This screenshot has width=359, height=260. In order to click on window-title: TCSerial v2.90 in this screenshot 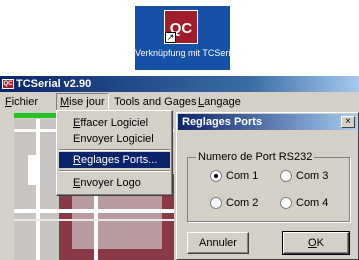, I will do `click(54, 84)`.